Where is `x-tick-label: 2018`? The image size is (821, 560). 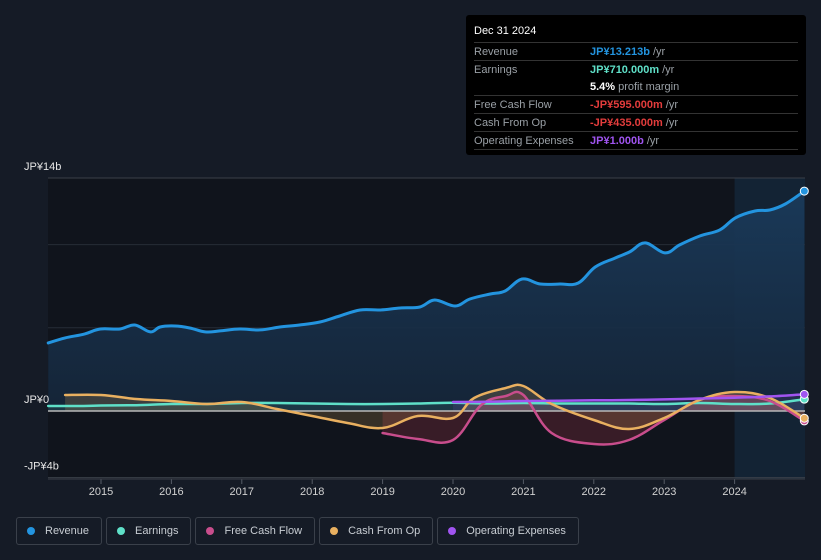
x-tick-label: 2018 is located at coordinates (312, 492).